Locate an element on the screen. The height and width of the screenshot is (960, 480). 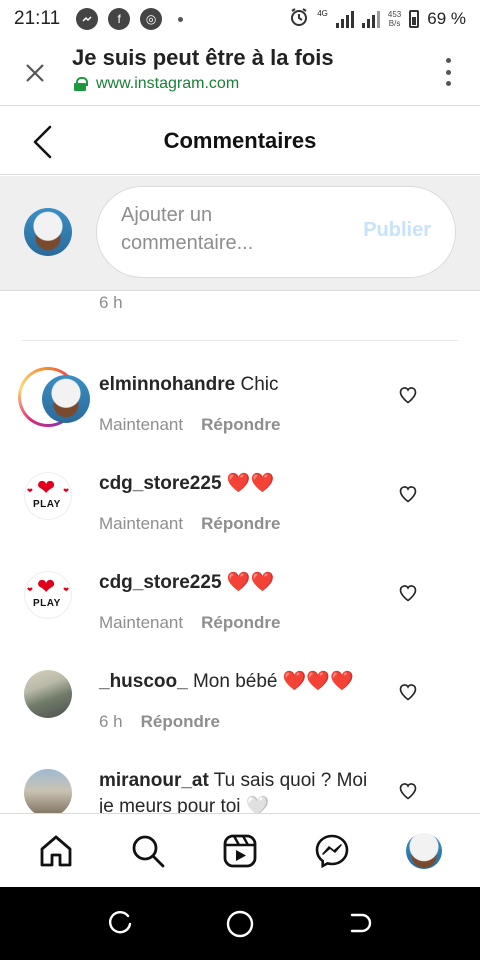
network-type: 4G is located at coordinates (322, 13).